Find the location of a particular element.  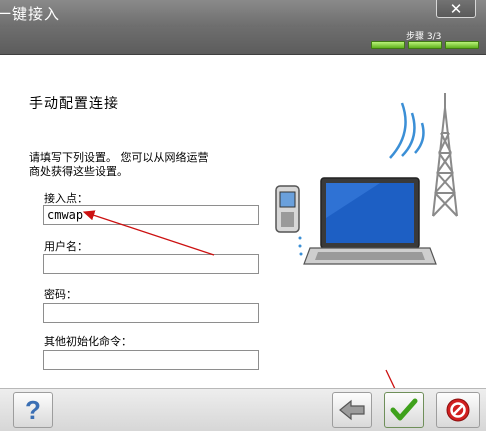

page-description: 请填写下列设置。 您可以从网络运营 商处获得这些设置。 is located at coordinates (144, 165).